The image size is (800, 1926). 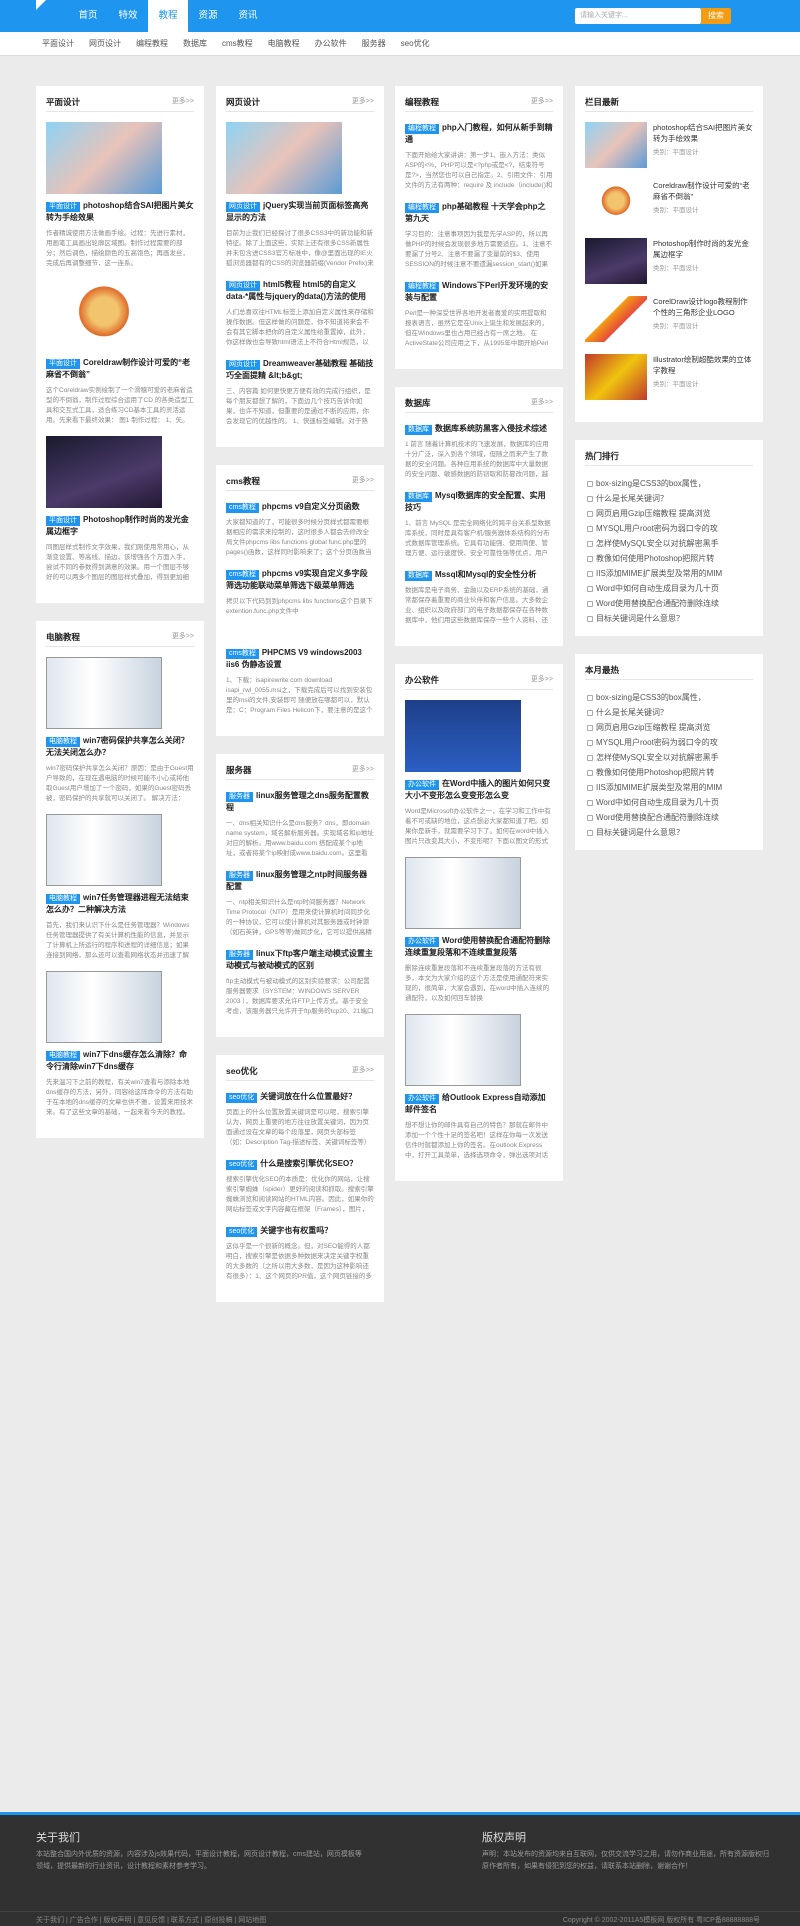 What do you see at coordinates (479, 790) in the screenshot?
I see `article-title: 办公软件 在Word中插入的图片如何只变大小不变形怎么变变形怎么变` at bounding box center [479, 790].